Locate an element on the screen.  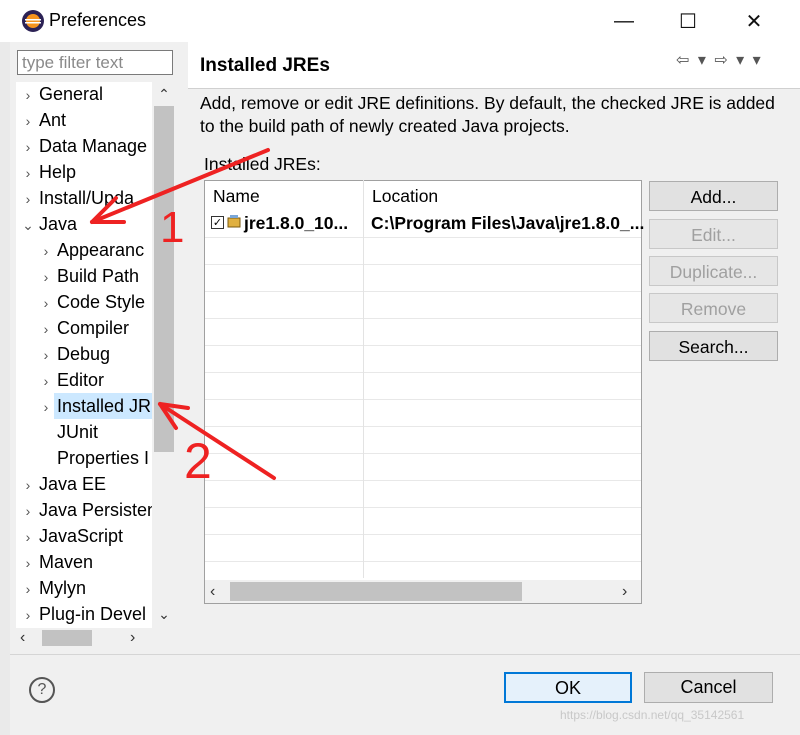
tree-item: › Code Style is located at coordinates (93, 302).